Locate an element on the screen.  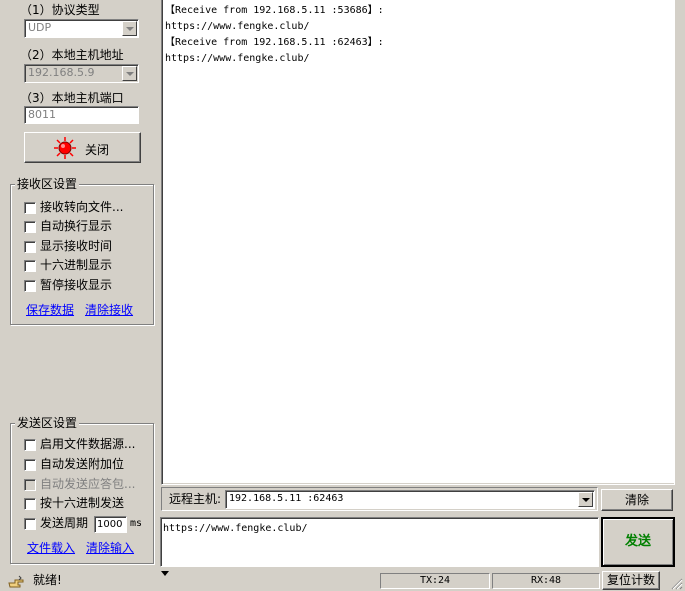
receive-line: 【Receive from 192.168.5.11 :53686】: is located at coordinates (274, 10).